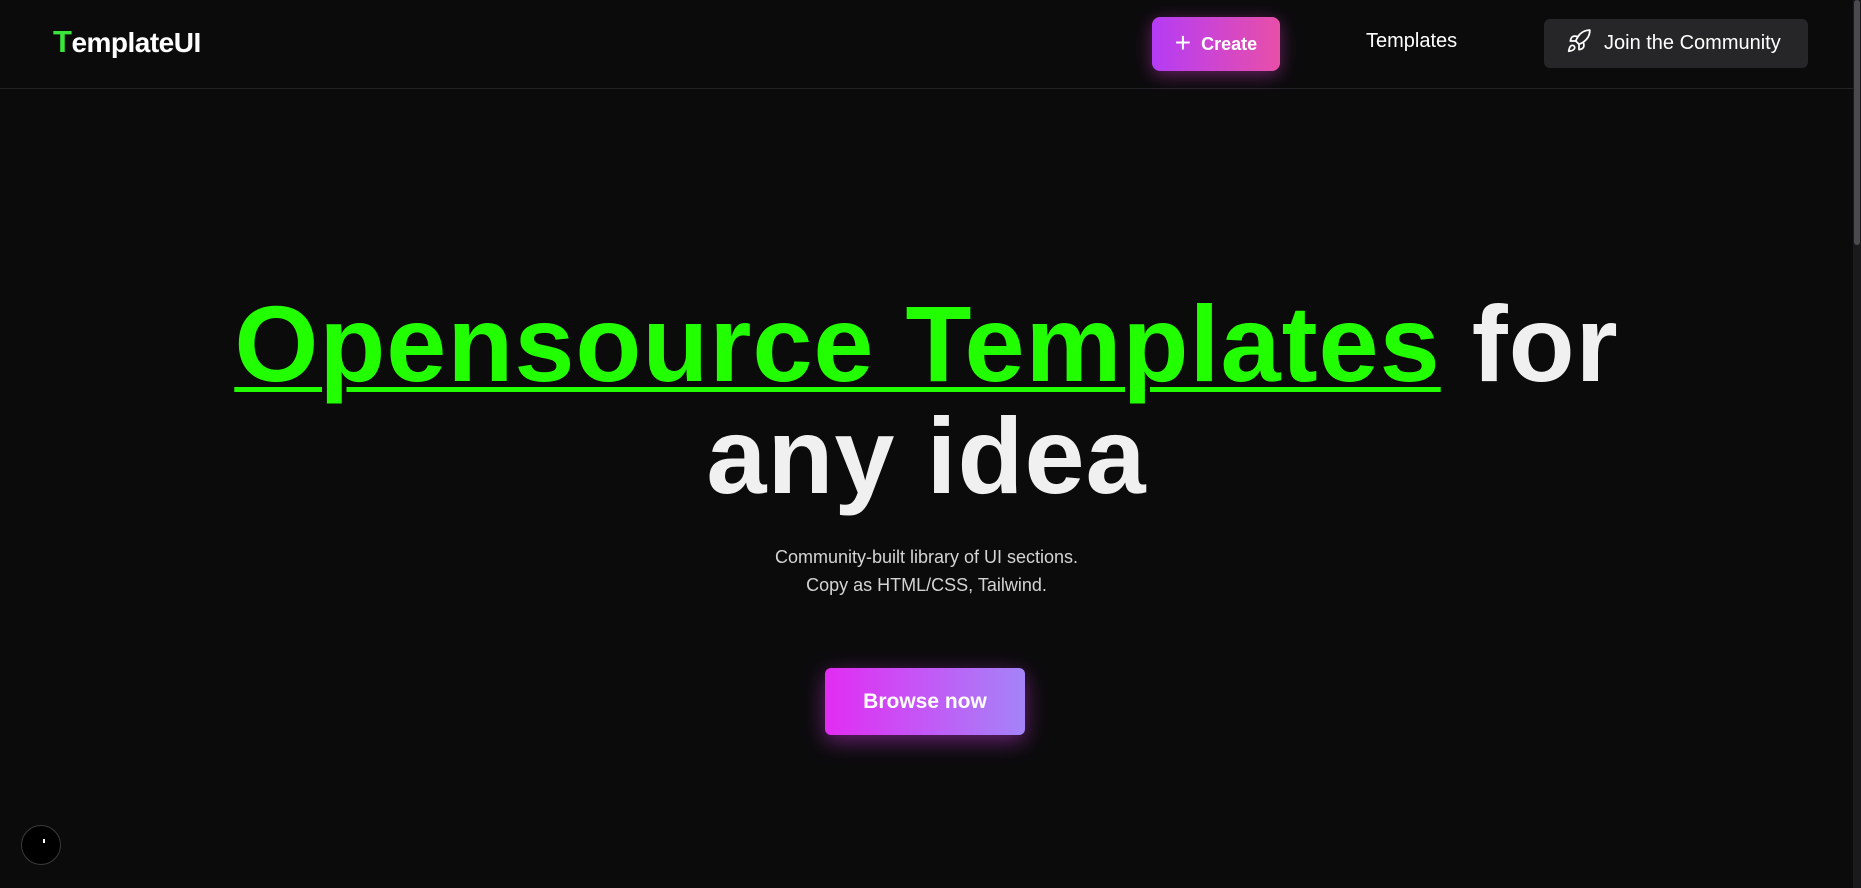 This screenshot has width=1861, height=888. Describe the element at coordinates (41, 845) in the screenshot. I see `floating-action-button` at that location.